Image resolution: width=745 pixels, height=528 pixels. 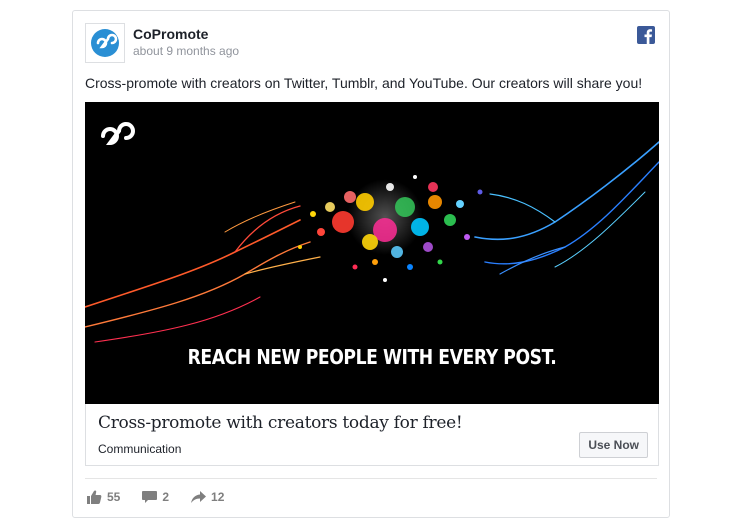 What do you see at coordinates (218, 497) in the screenshot?
I see `share-count: 12` at bounding box center [218, 497].